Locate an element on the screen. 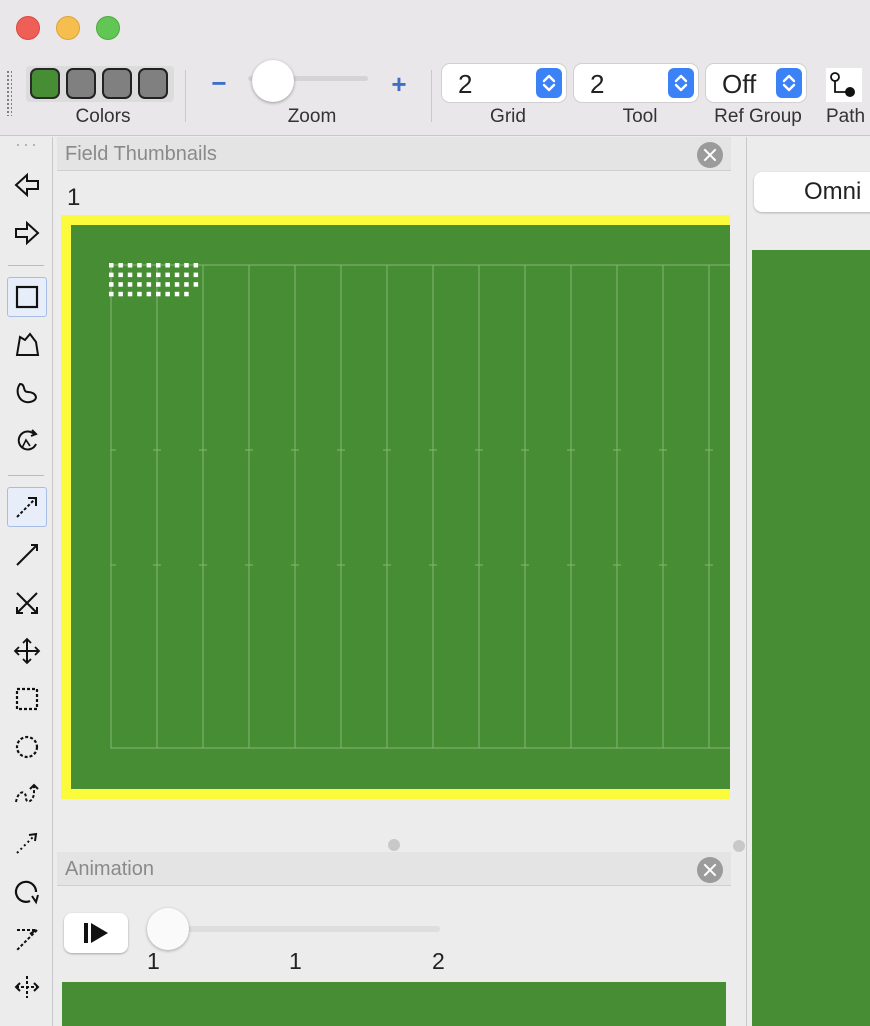  circle-dotted-icon is located at coordinates (27, 747).